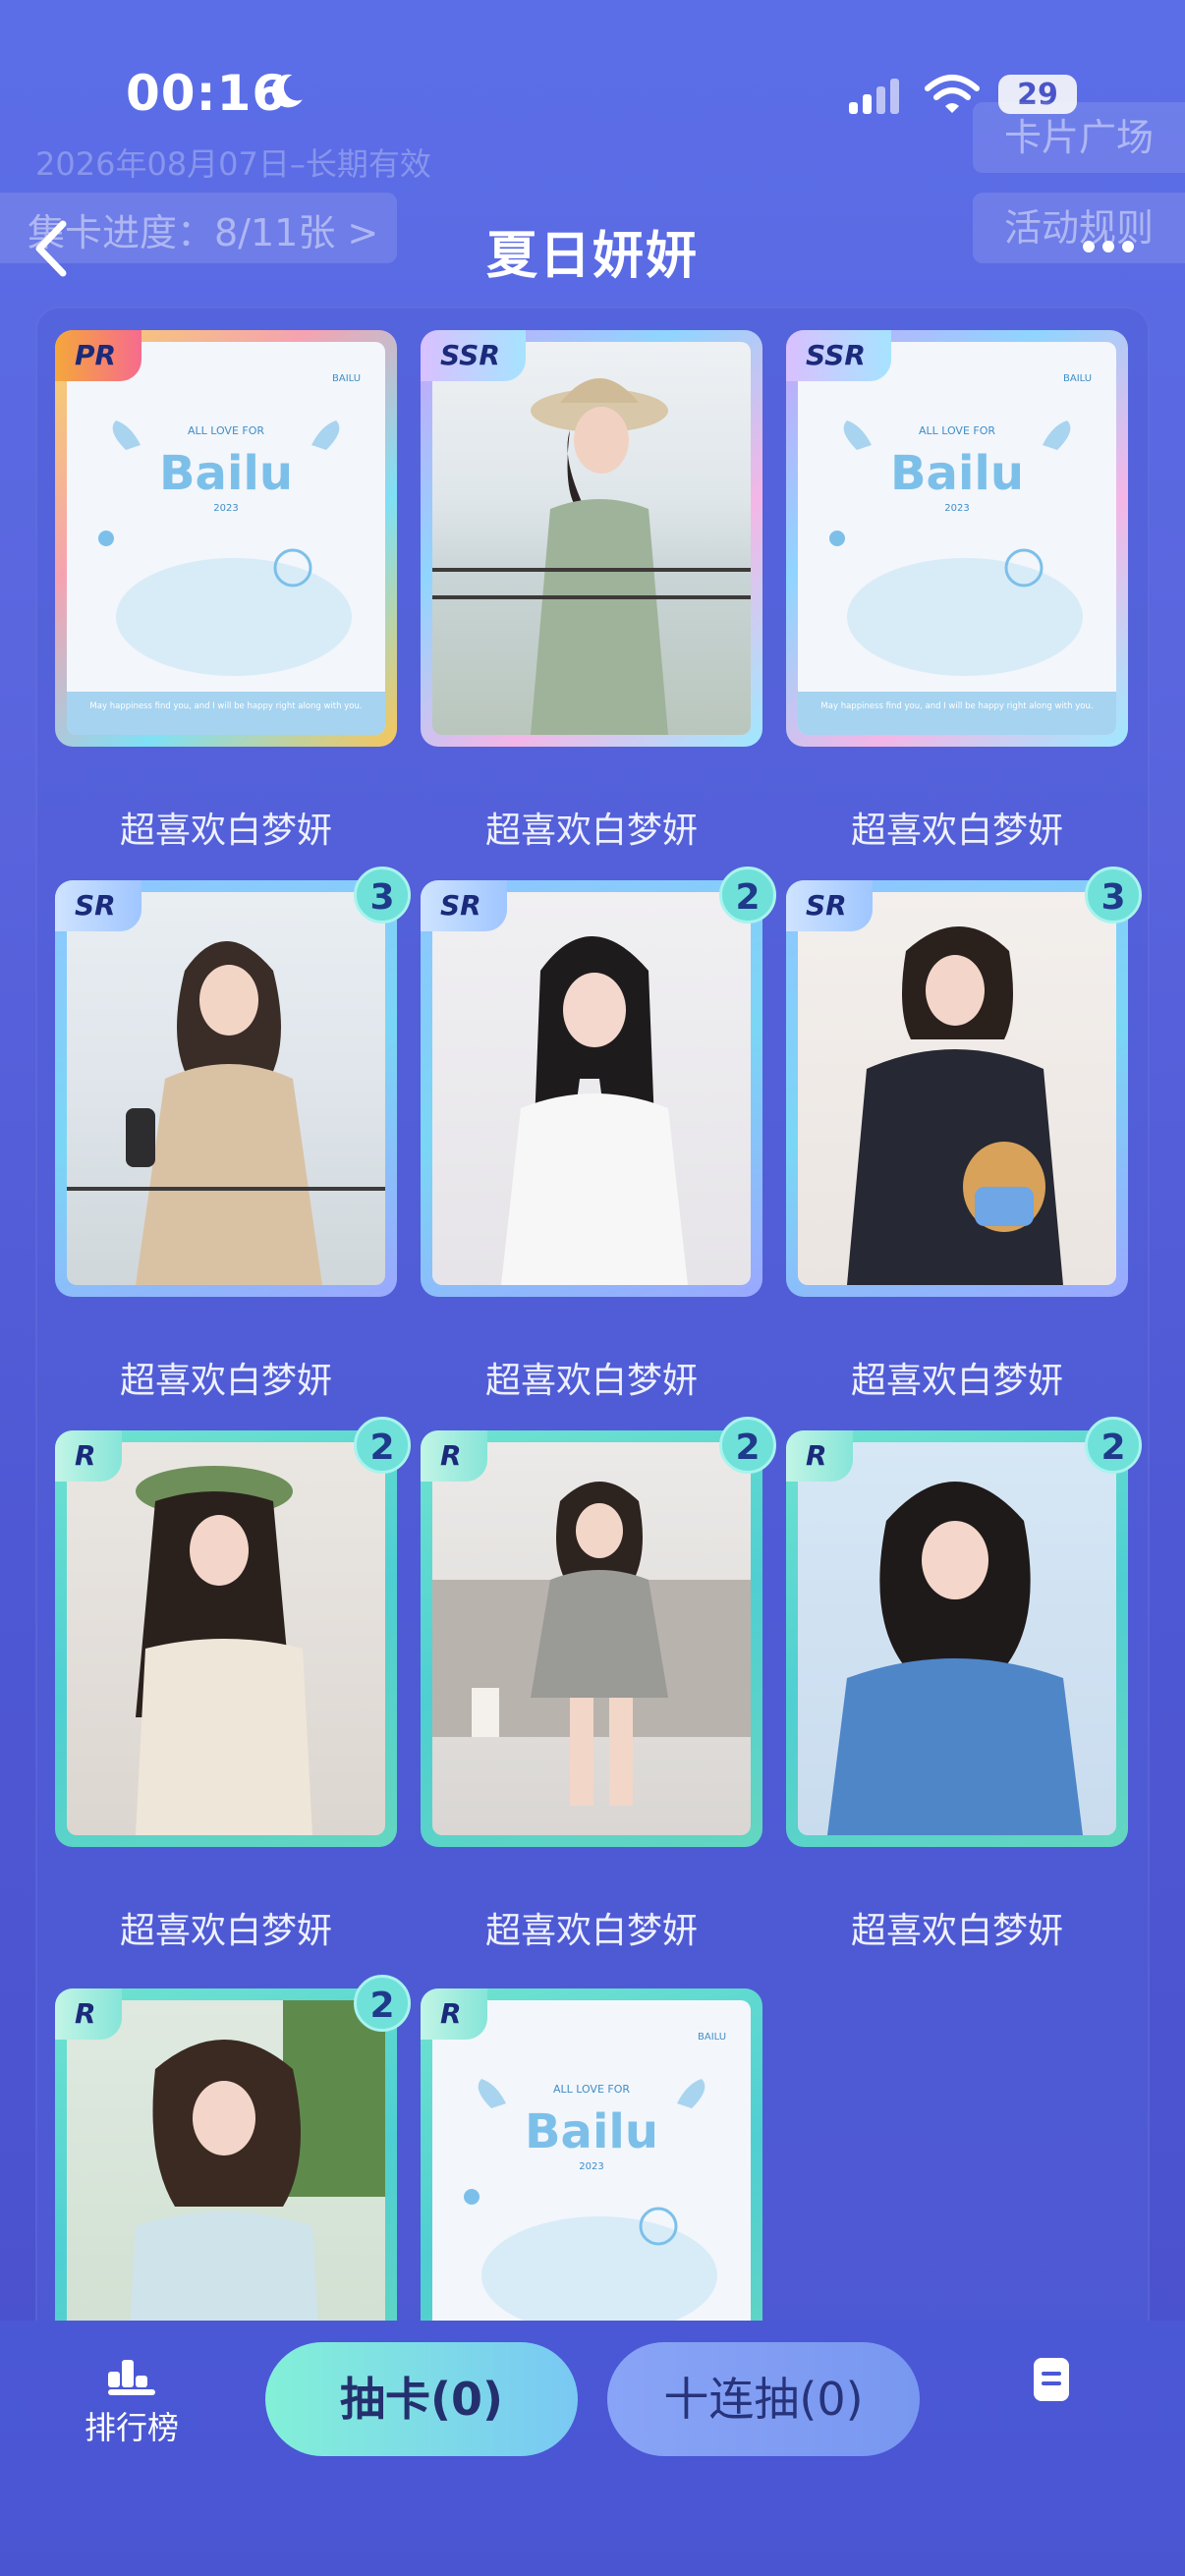  I want to click on validity-text: 2026年08月07日–长期有效, so click(233, 164).